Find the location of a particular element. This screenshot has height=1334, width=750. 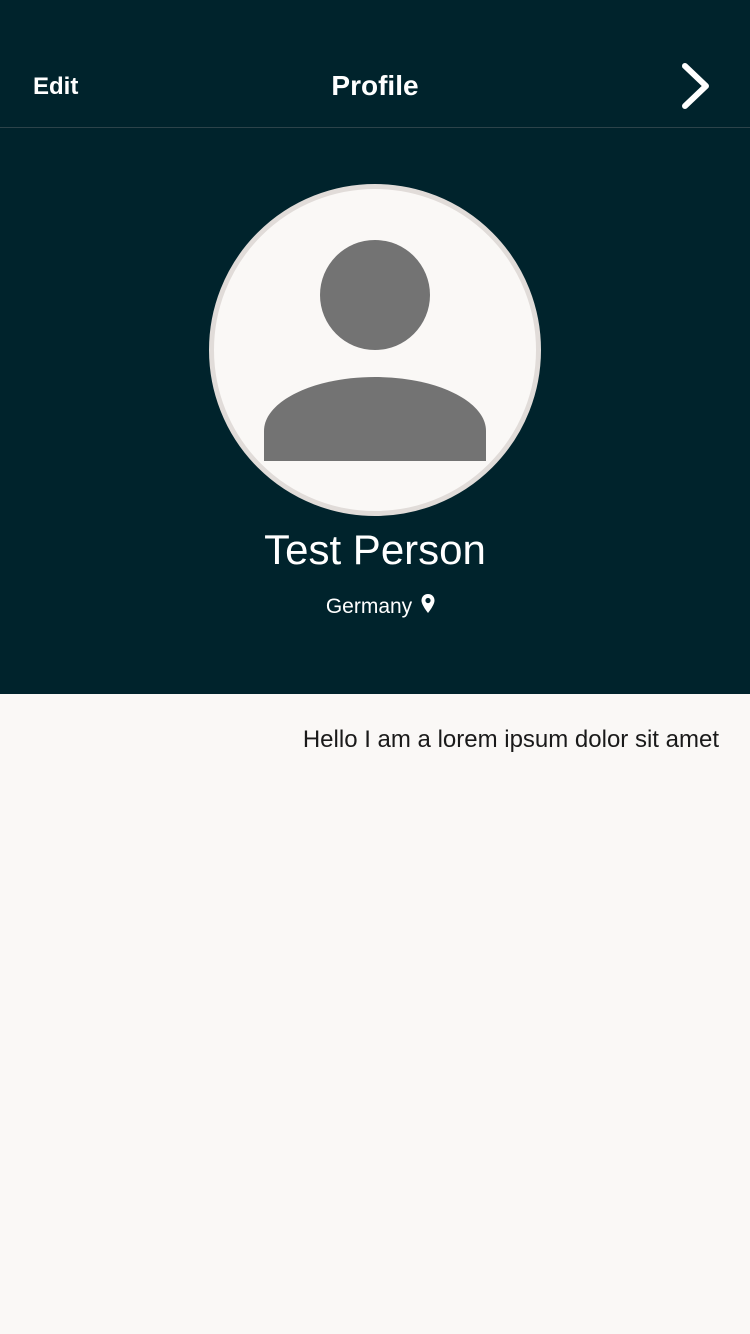

profile-bio: Hello I am a lorem ipsum dolor sit amet is located at coordinates (510, 739).